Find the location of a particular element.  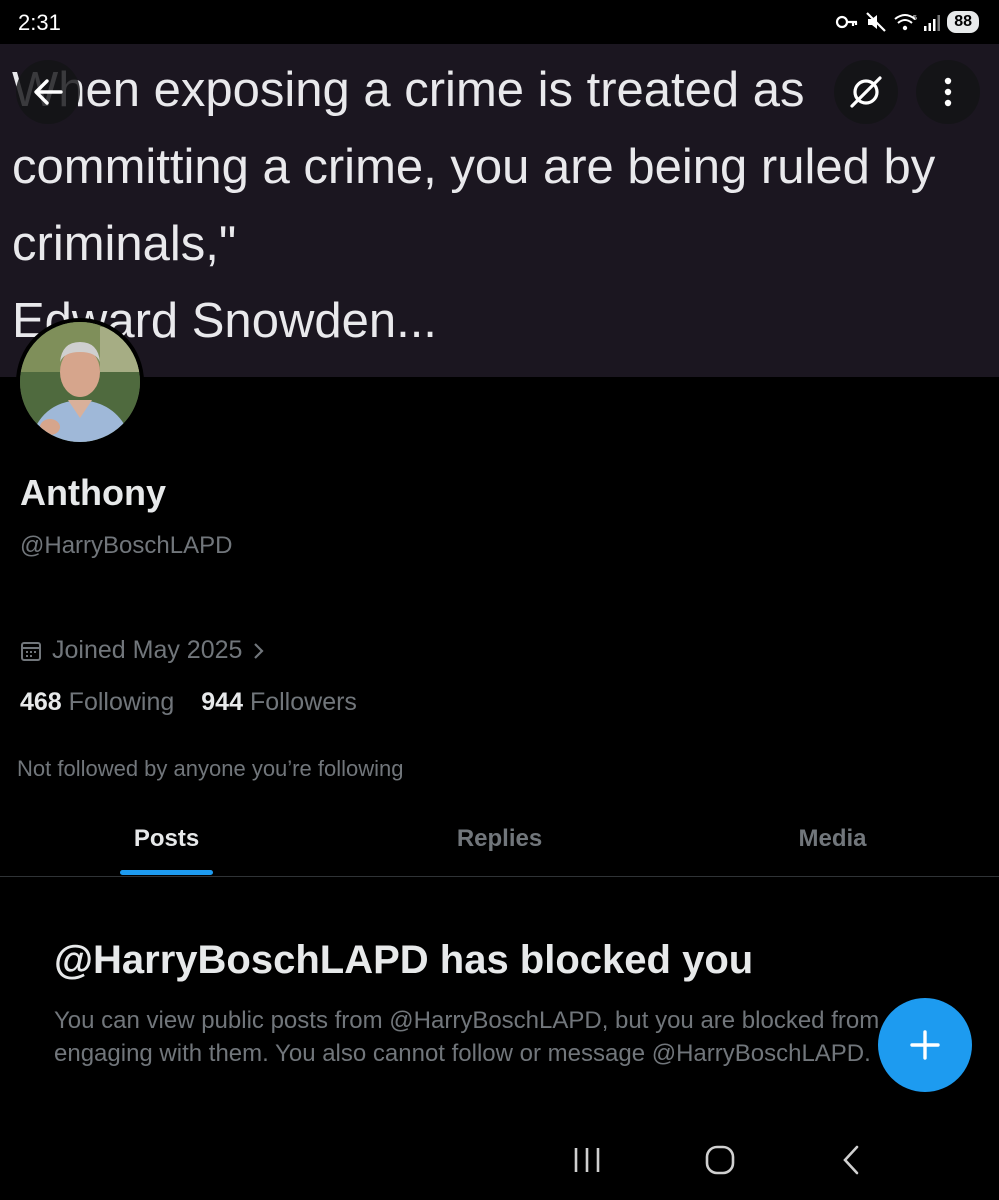

signal-icon is located at coordinates (932, 23).